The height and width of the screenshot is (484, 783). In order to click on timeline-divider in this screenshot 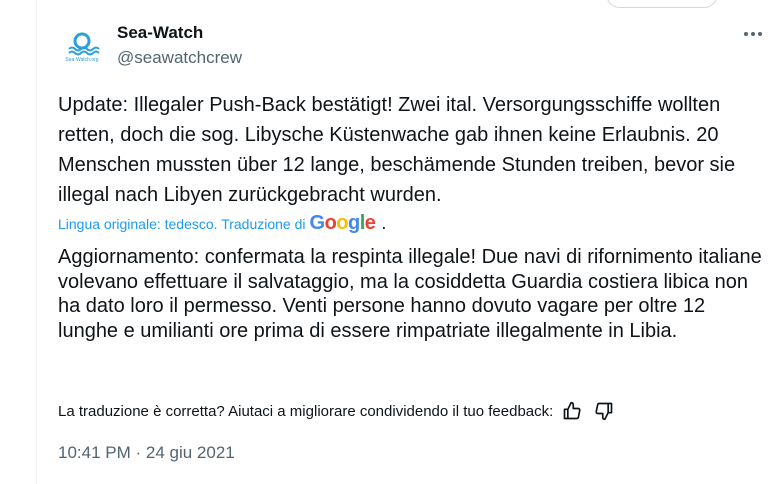, I will do `click(36, 242)`.